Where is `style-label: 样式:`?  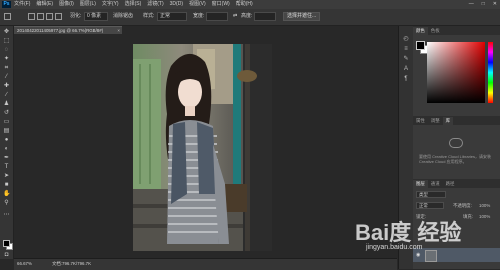
style-label: 样式: is located at coordinates (149, 16).